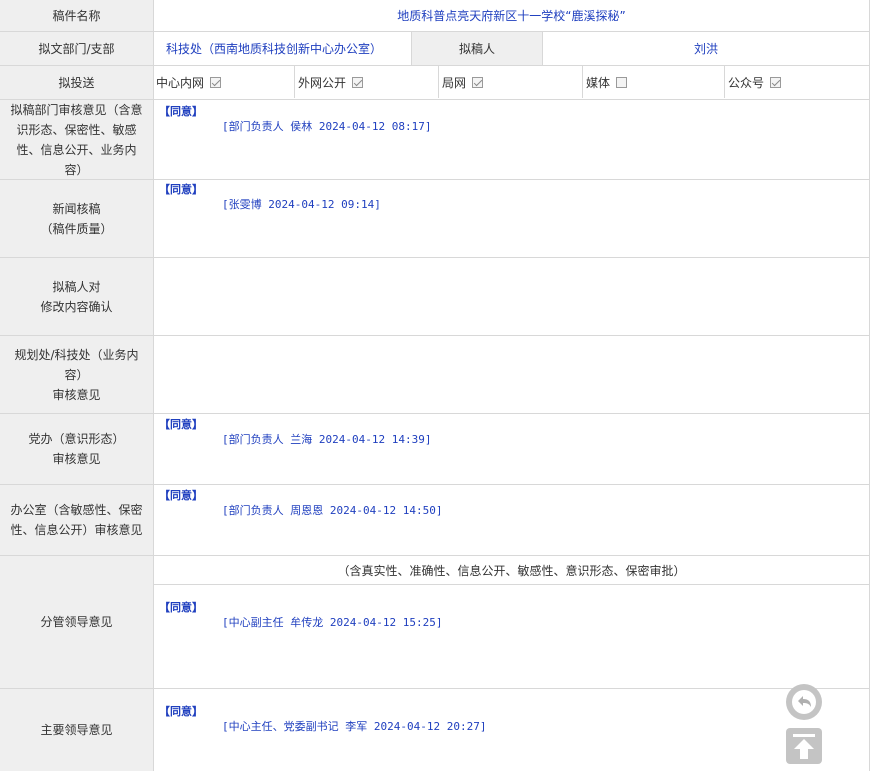 The image size is (872, 771). What do you see at coordinates (511, 83) in the screenshot?
I see `send-cell: 中心内网 外网公开 局网 媒体 公众号` at bounding box center [511, 83].